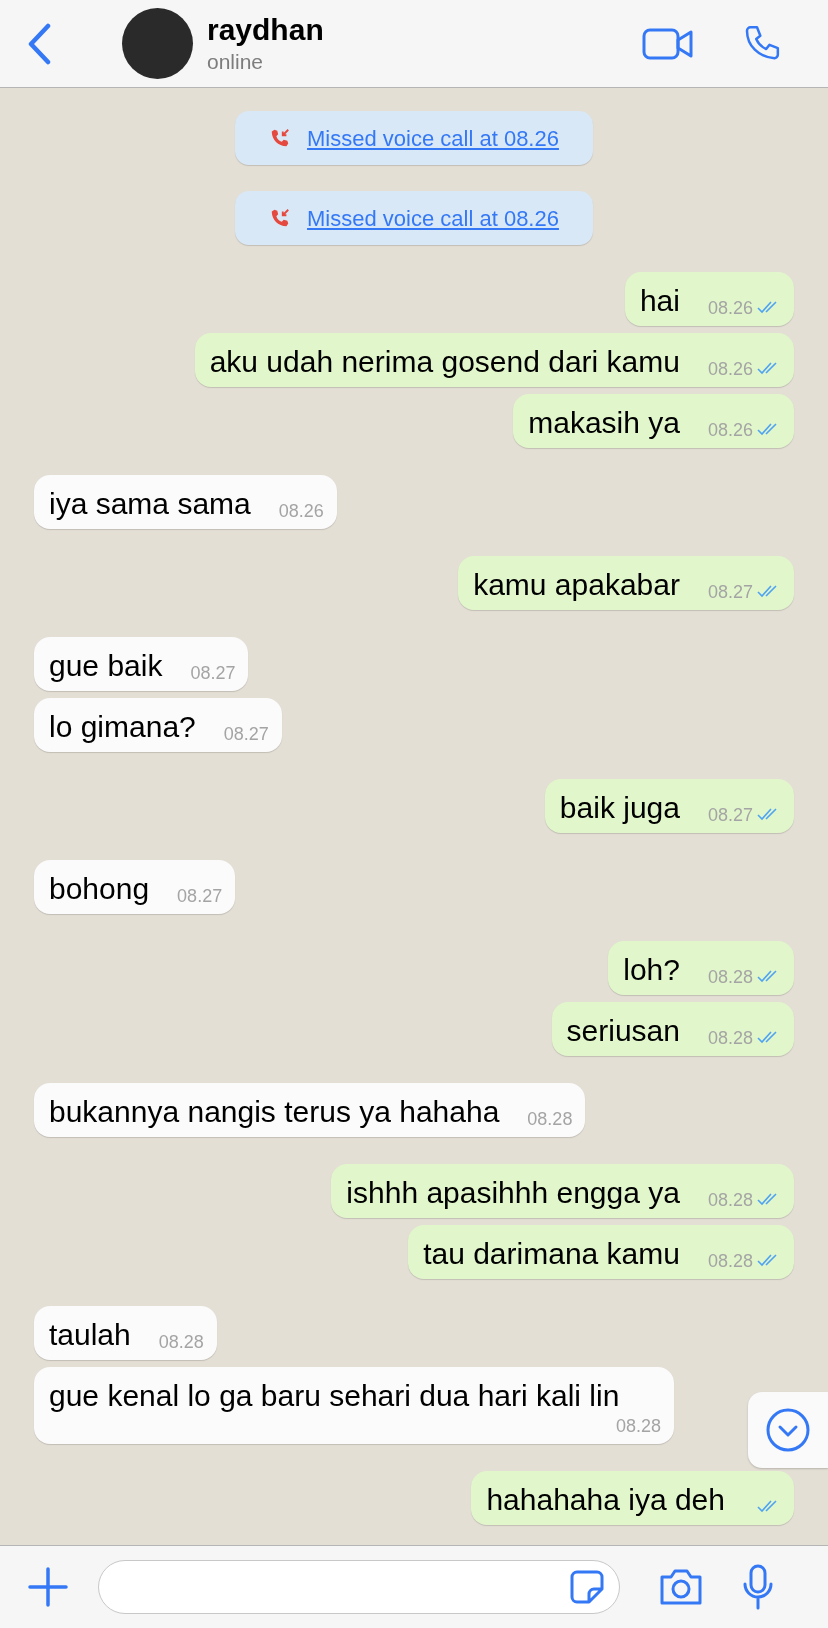 The width and height of the screenshot is (828, 1628). What do you see at coordinates (513, 1193) in the screenshot?
I see `message-text: ishhh apasihhh engga ya` at bounding box center [513, 1193].